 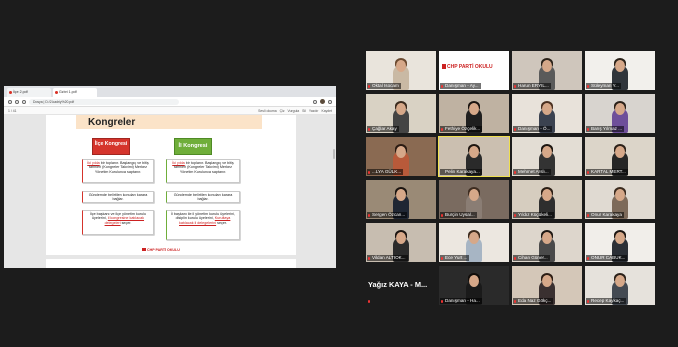 I want to click on reload-icon, so click(x=24, y=101).